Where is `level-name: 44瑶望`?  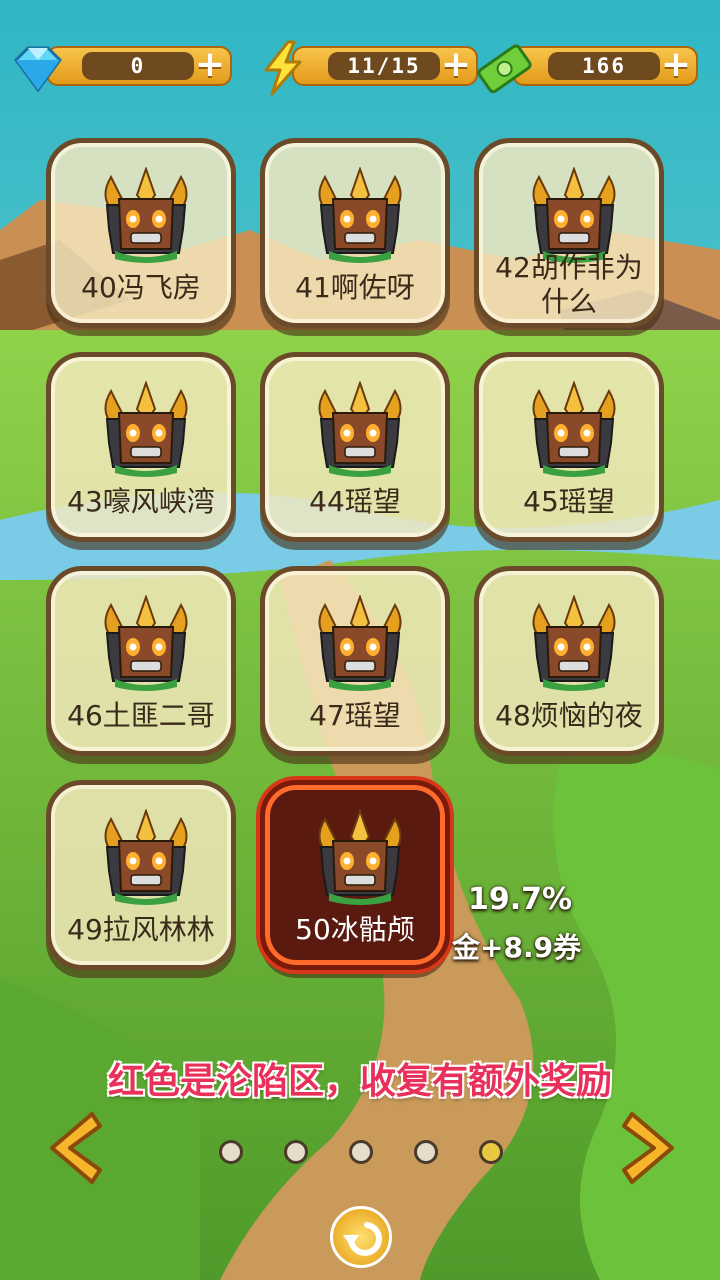 level-name: 44瑶望 is located at coordinates (355, 501).